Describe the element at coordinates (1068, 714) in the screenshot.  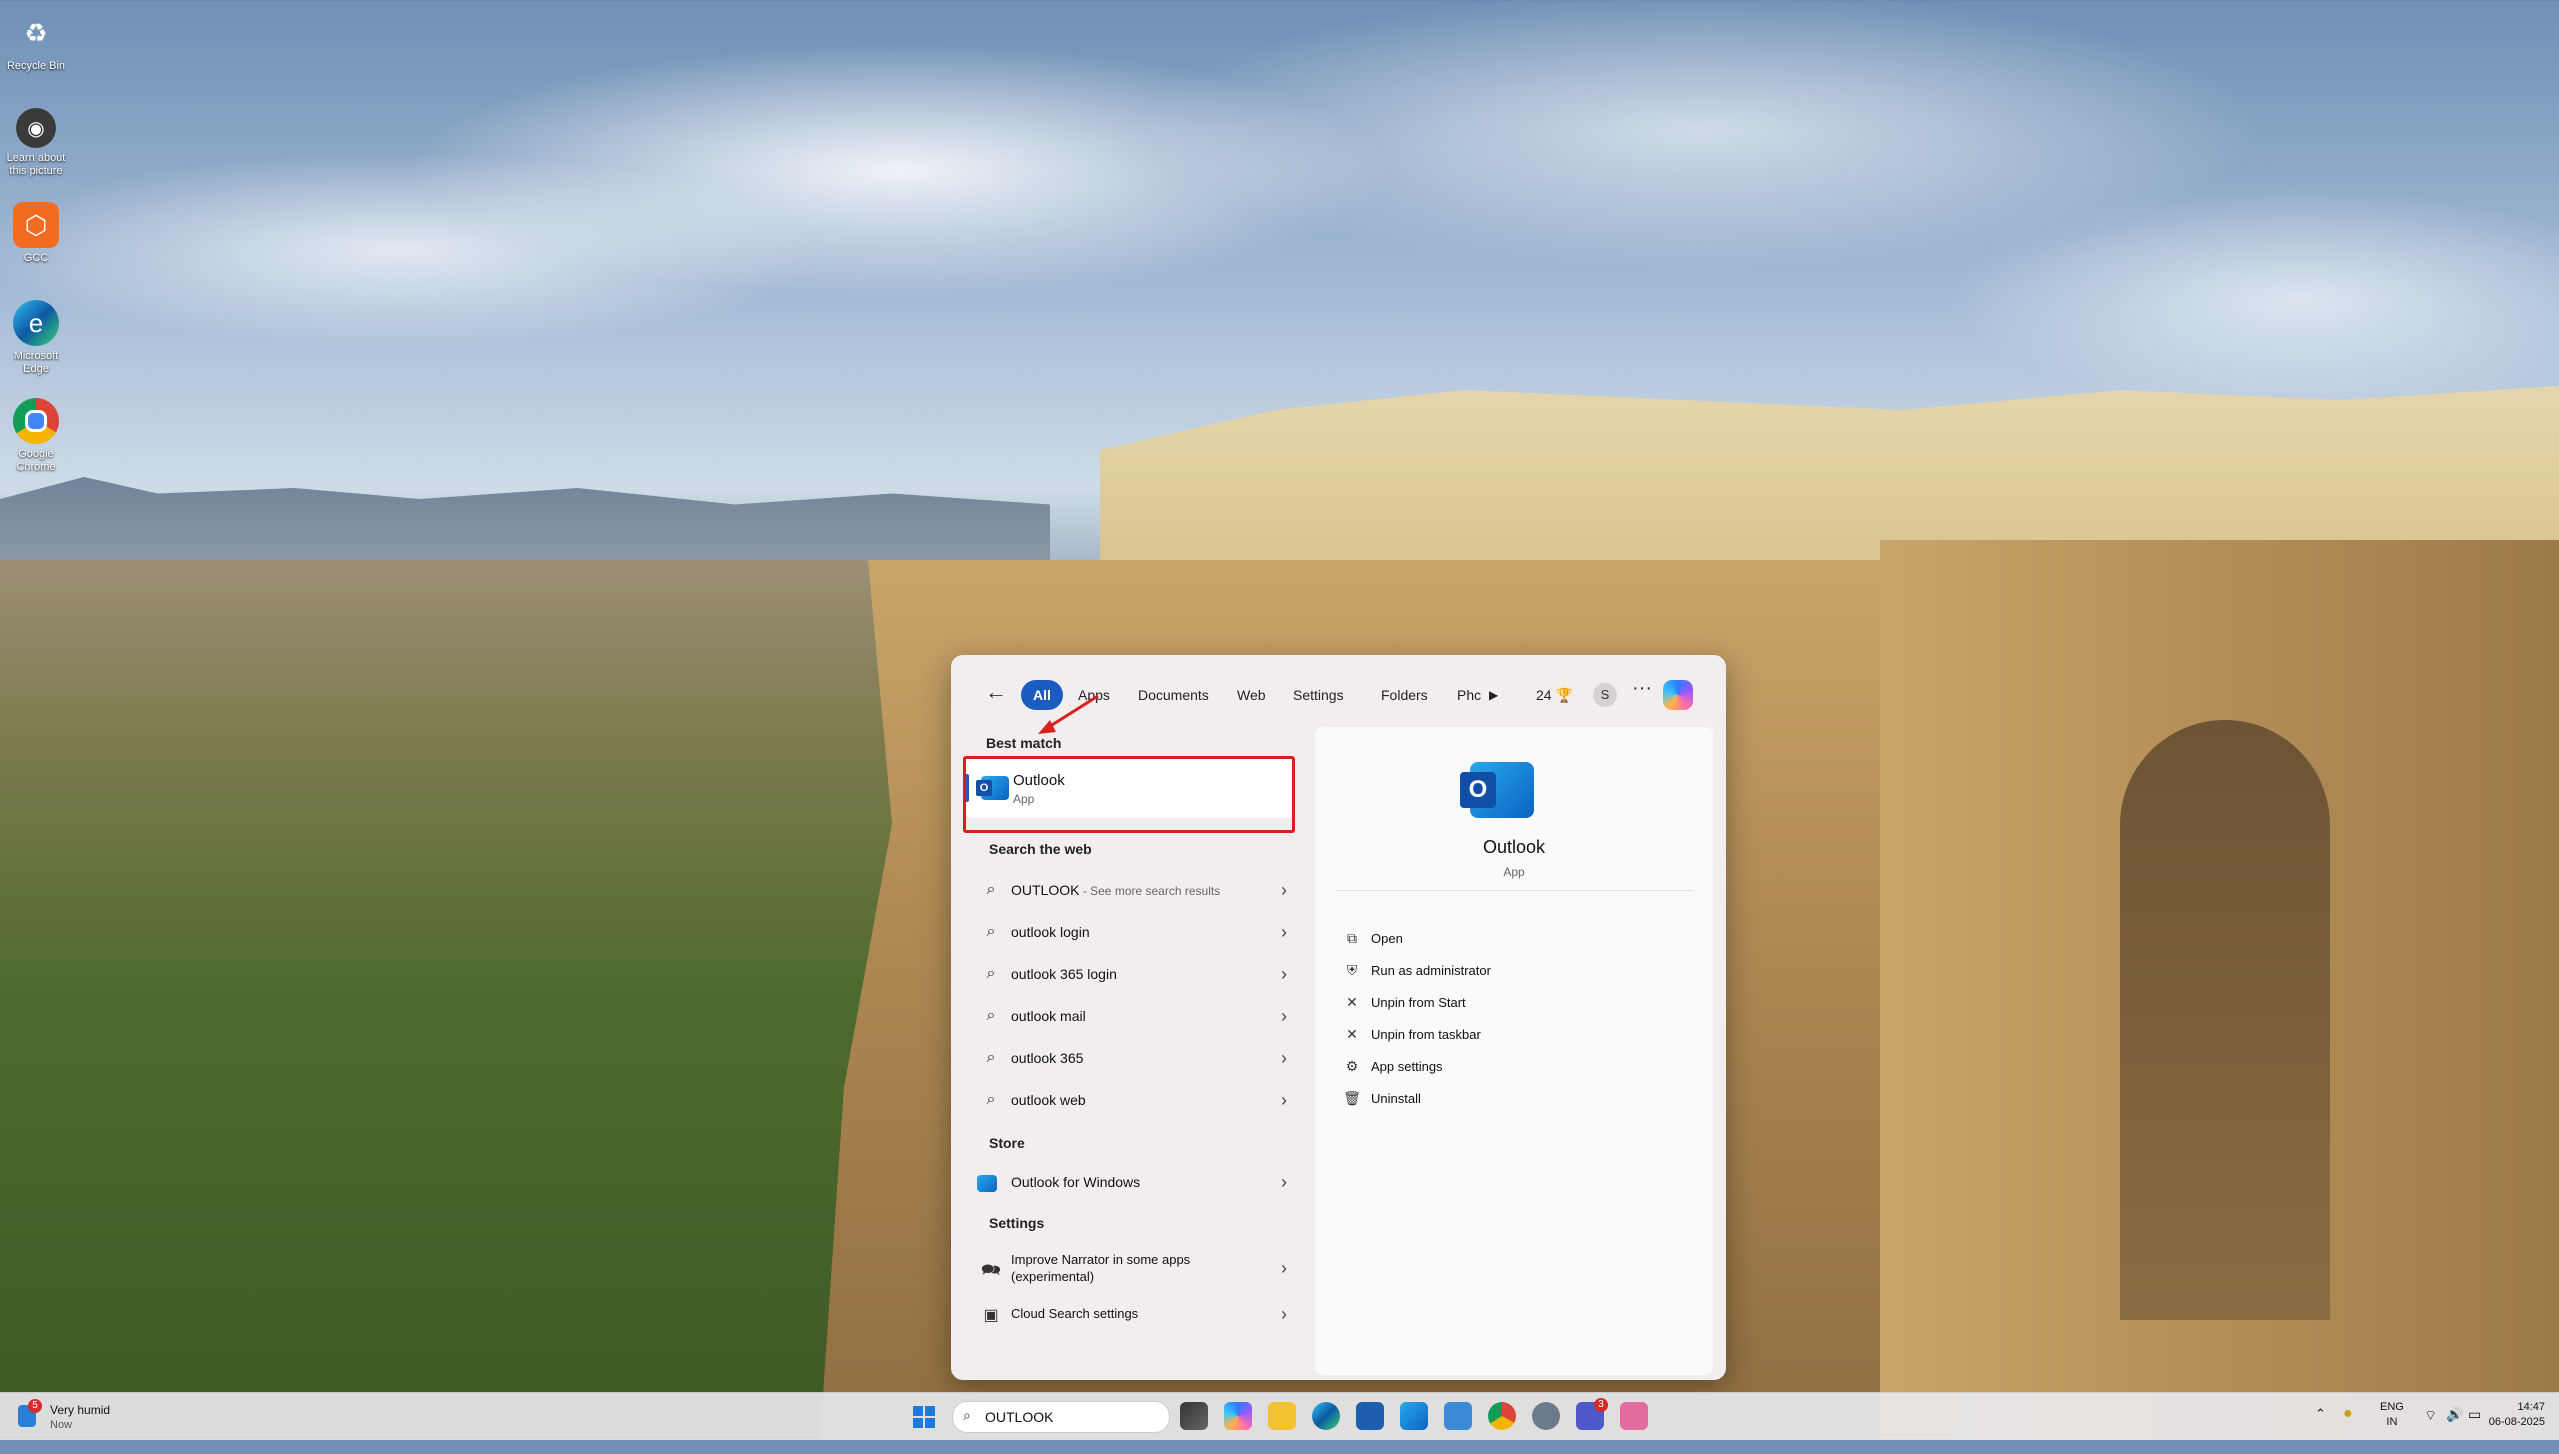
I see `annotation-arrow-icon` at that location.